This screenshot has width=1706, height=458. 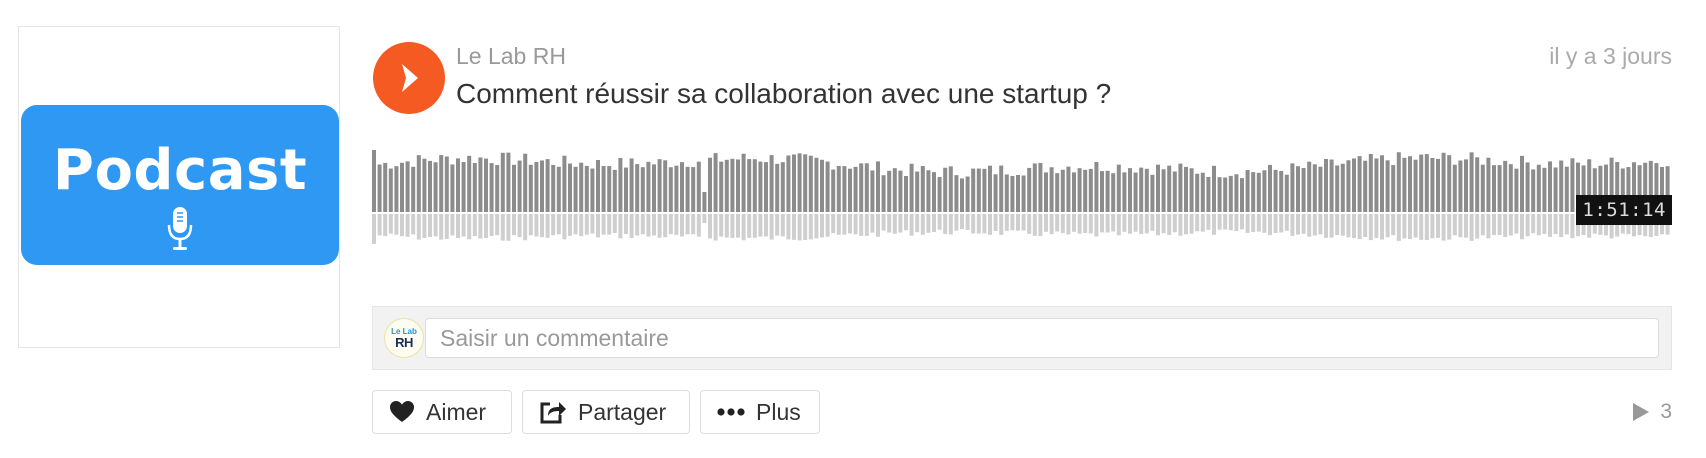 I want to click on track-artwork: Podcast, so click(x=179, y=187).